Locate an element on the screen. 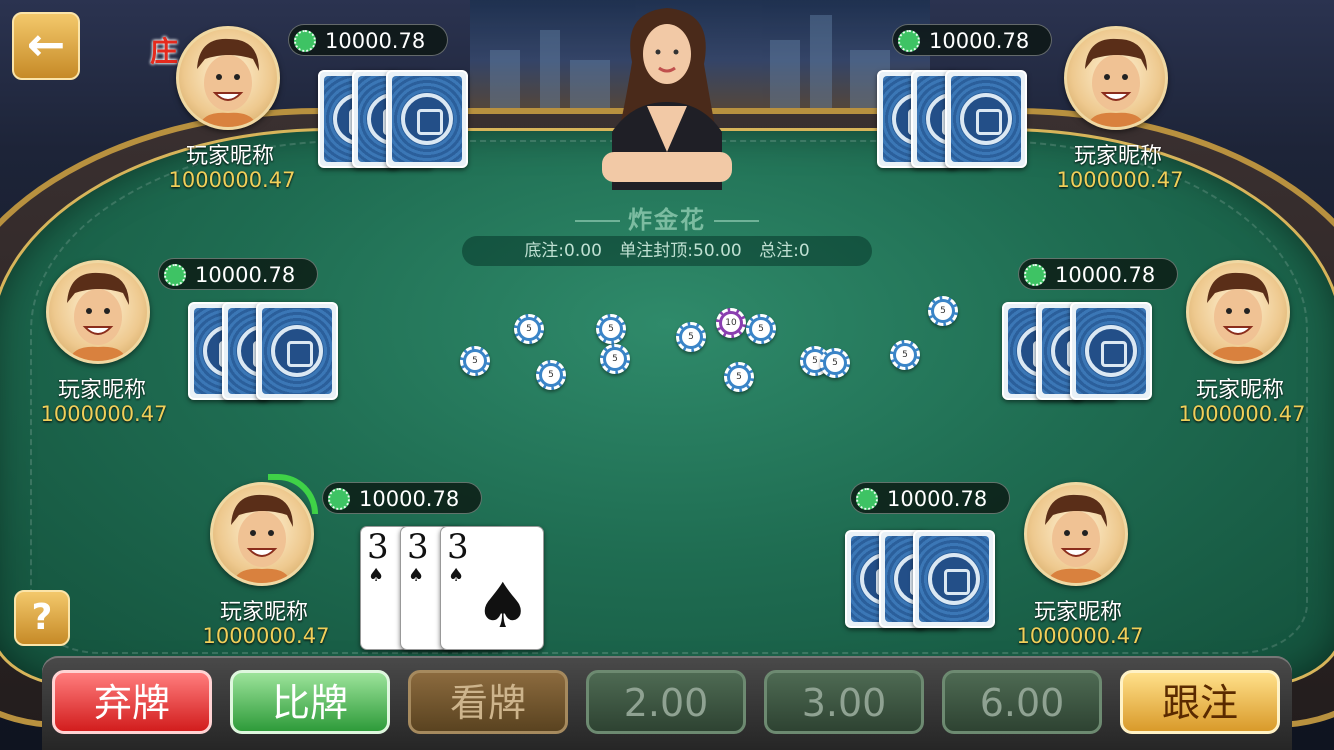  single-bet-cap: 单注封顶:50.00 is located at coordinates (680, 251).